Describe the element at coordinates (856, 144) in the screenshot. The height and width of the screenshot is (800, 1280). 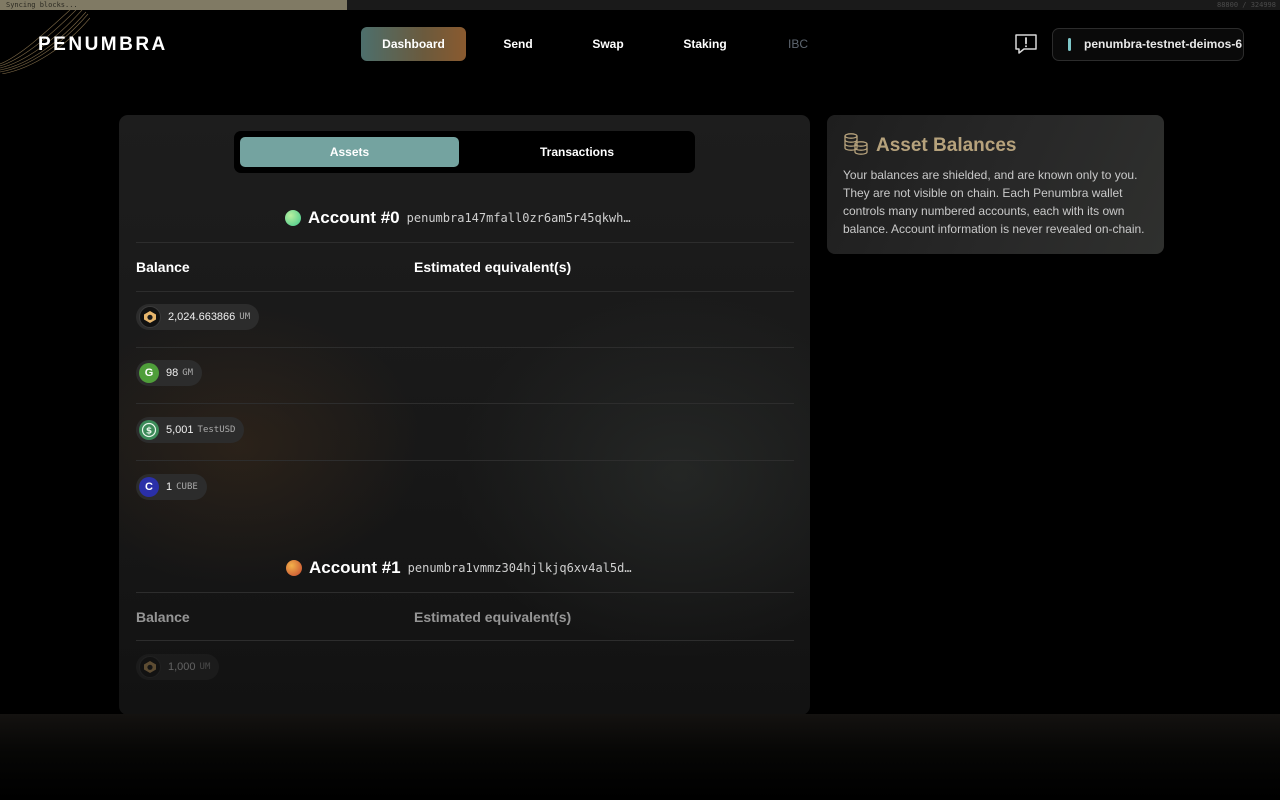
I see `coins-stack-icon` at that location.